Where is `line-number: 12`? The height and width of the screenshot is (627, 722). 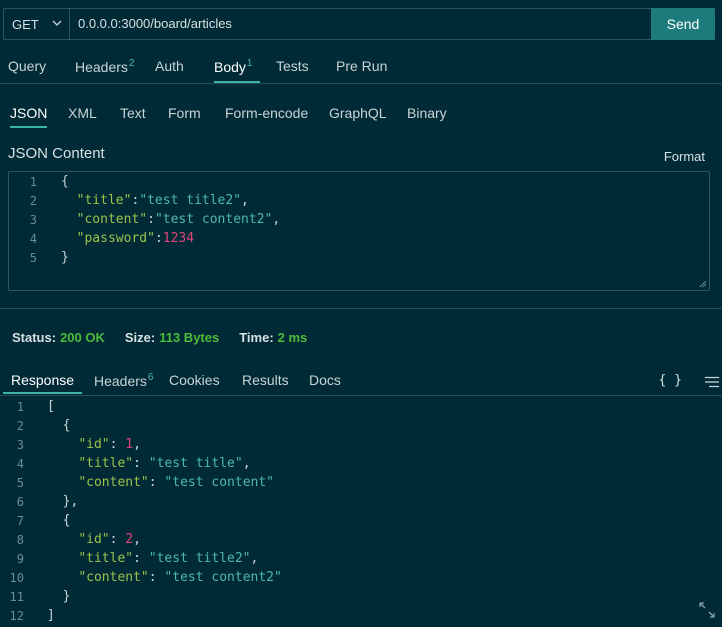
line-number: 12 is located at coordinates (16, 616).